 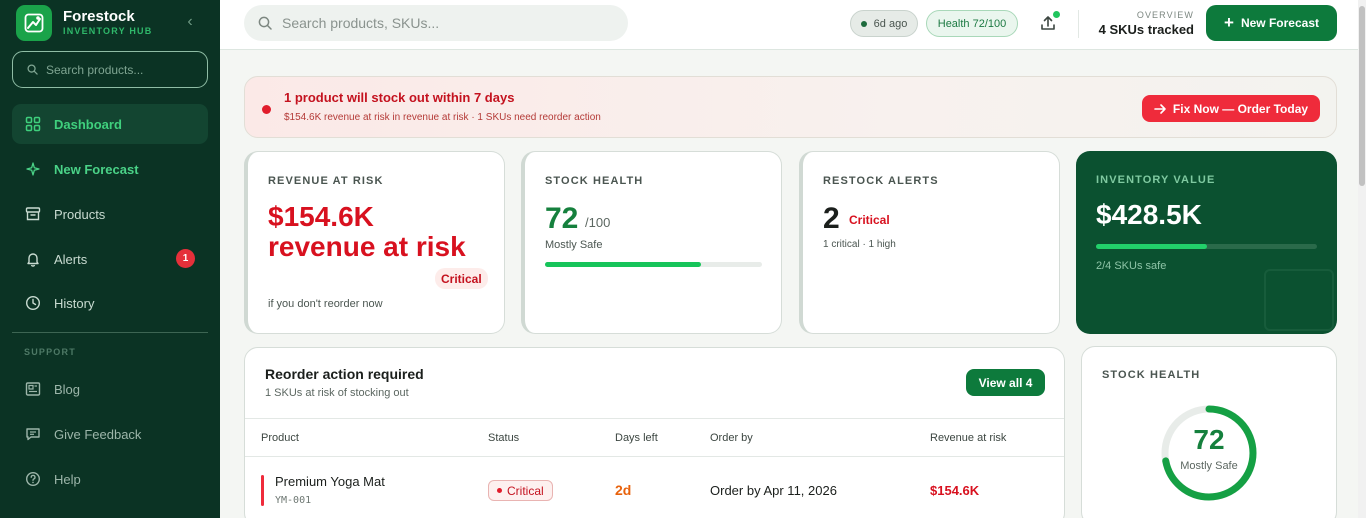 I want to click on inventory-value-card: INVENTORY VALUE $428.5K 2/4 SKUs safe, so click(x=1206, y=242).